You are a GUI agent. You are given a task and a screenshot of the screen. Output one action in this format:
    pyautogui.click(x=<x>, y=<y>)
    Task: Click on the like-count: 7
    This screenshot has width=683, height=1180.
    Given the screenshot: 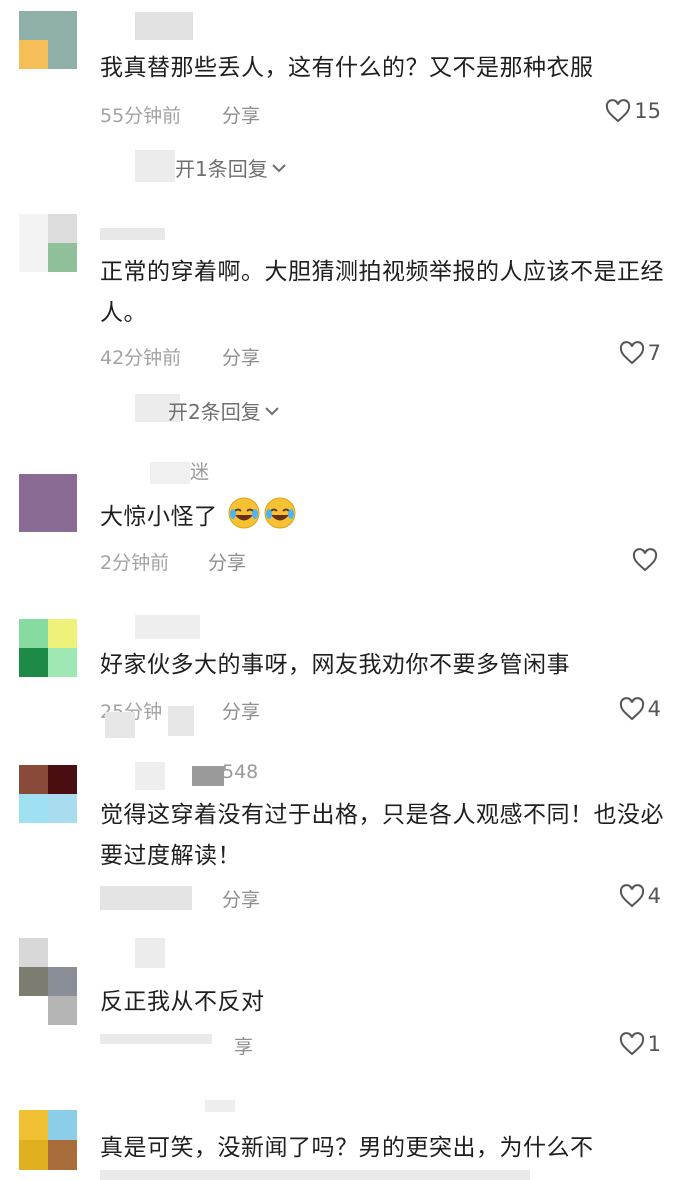 What is the action you would take?
    pyautogui.click(x=654, y=353)
    